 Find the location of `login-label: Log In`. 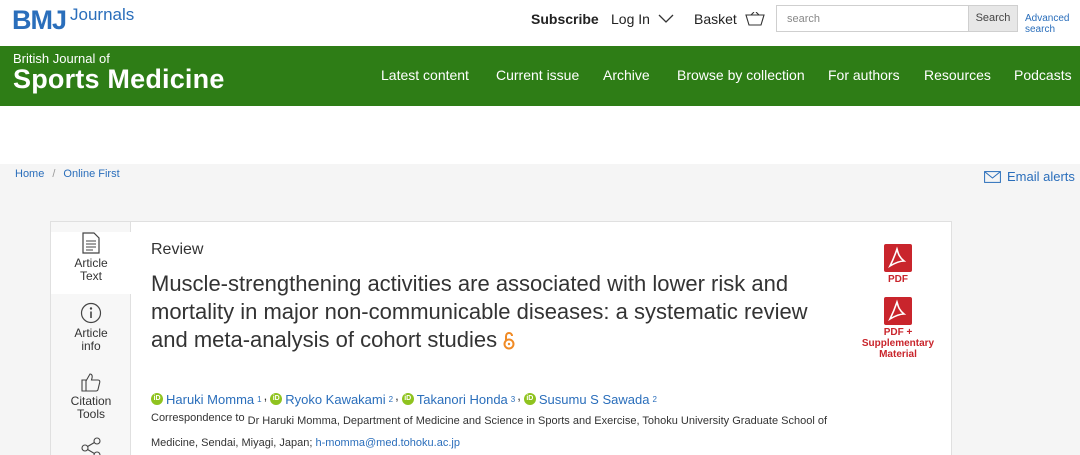

login-label: Log In is located at coordinates (630, 19).